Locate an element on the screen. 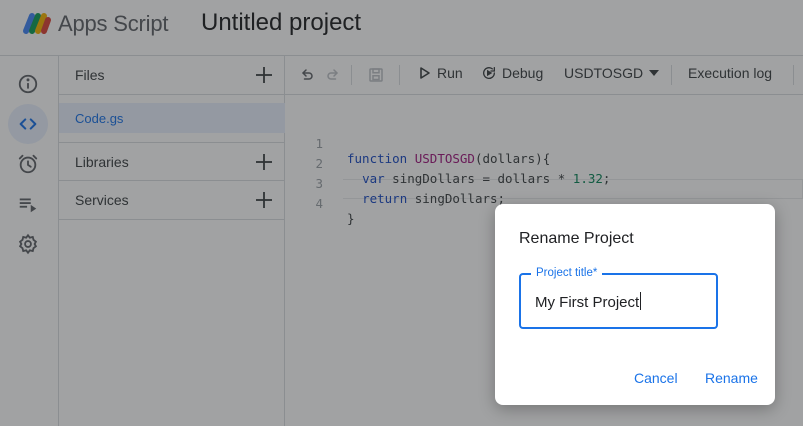  project-title-field: Project title* My First Project is located at coordinates (618, 297).